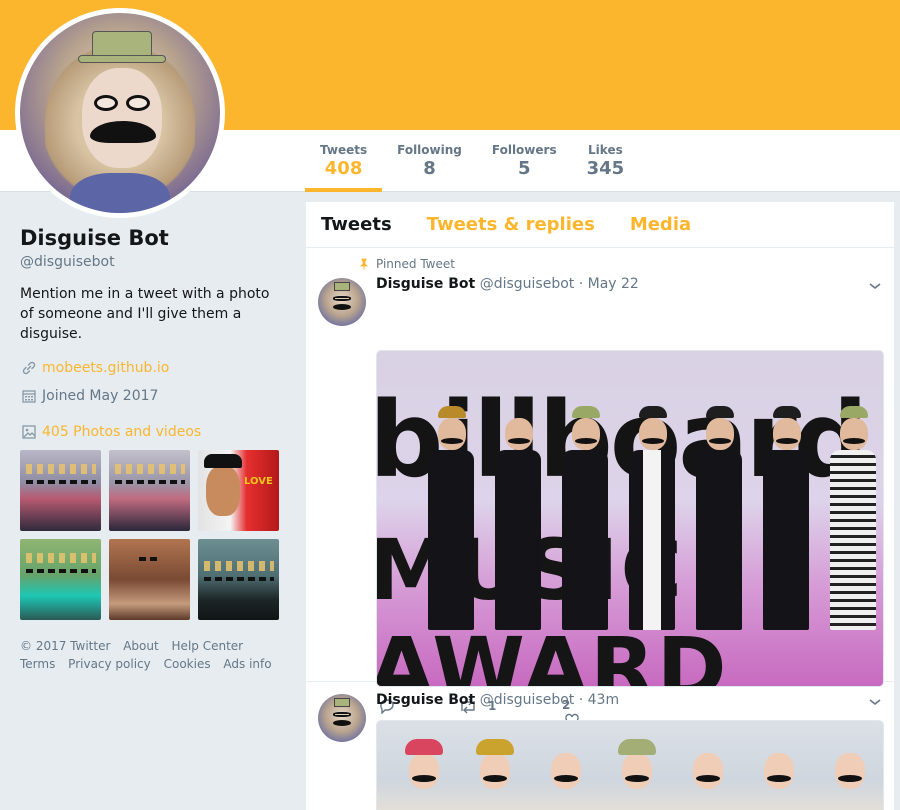  I want to click on footer-link-cookies: Cookies, so click(187, 664).